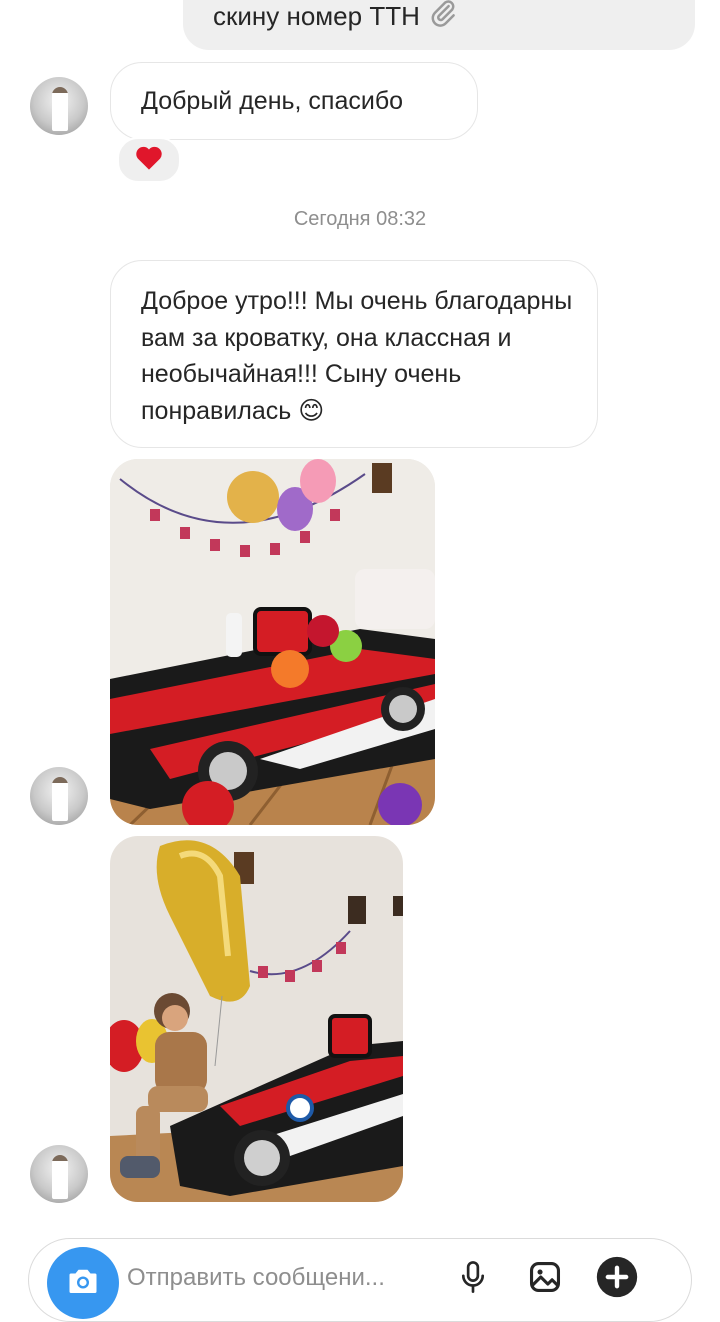 The width and height of the screenshot is (720, 1322). I want to click on heart-icon, so click(149, 160).